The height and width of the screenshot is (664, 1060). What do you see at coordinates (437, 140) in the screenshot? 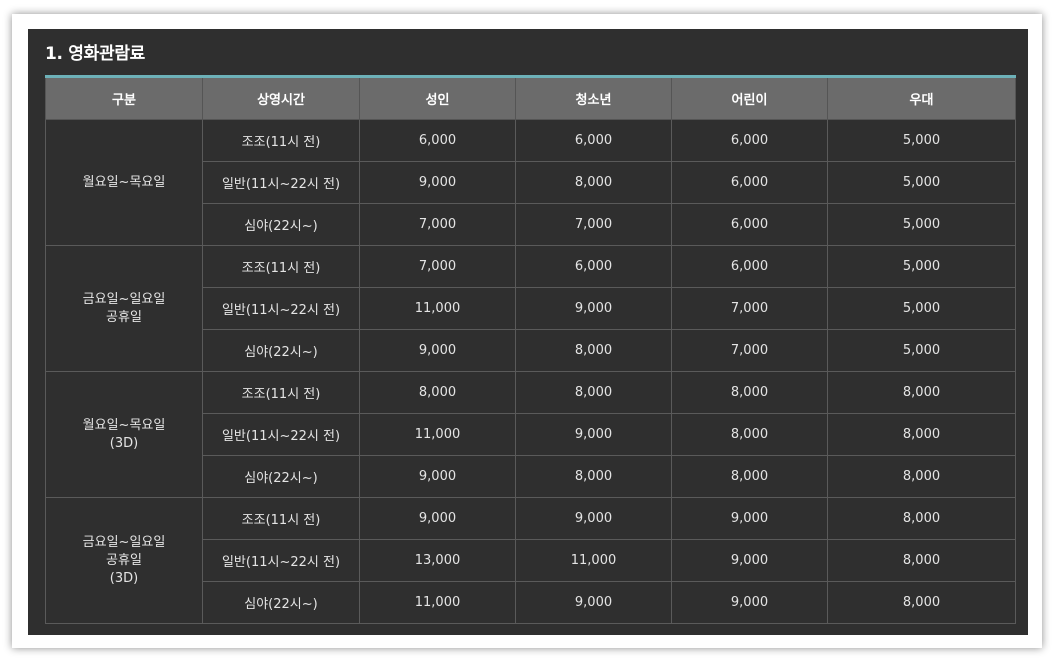
I see `adult-price-cell: 6,000` at bounding box center [437, 140].